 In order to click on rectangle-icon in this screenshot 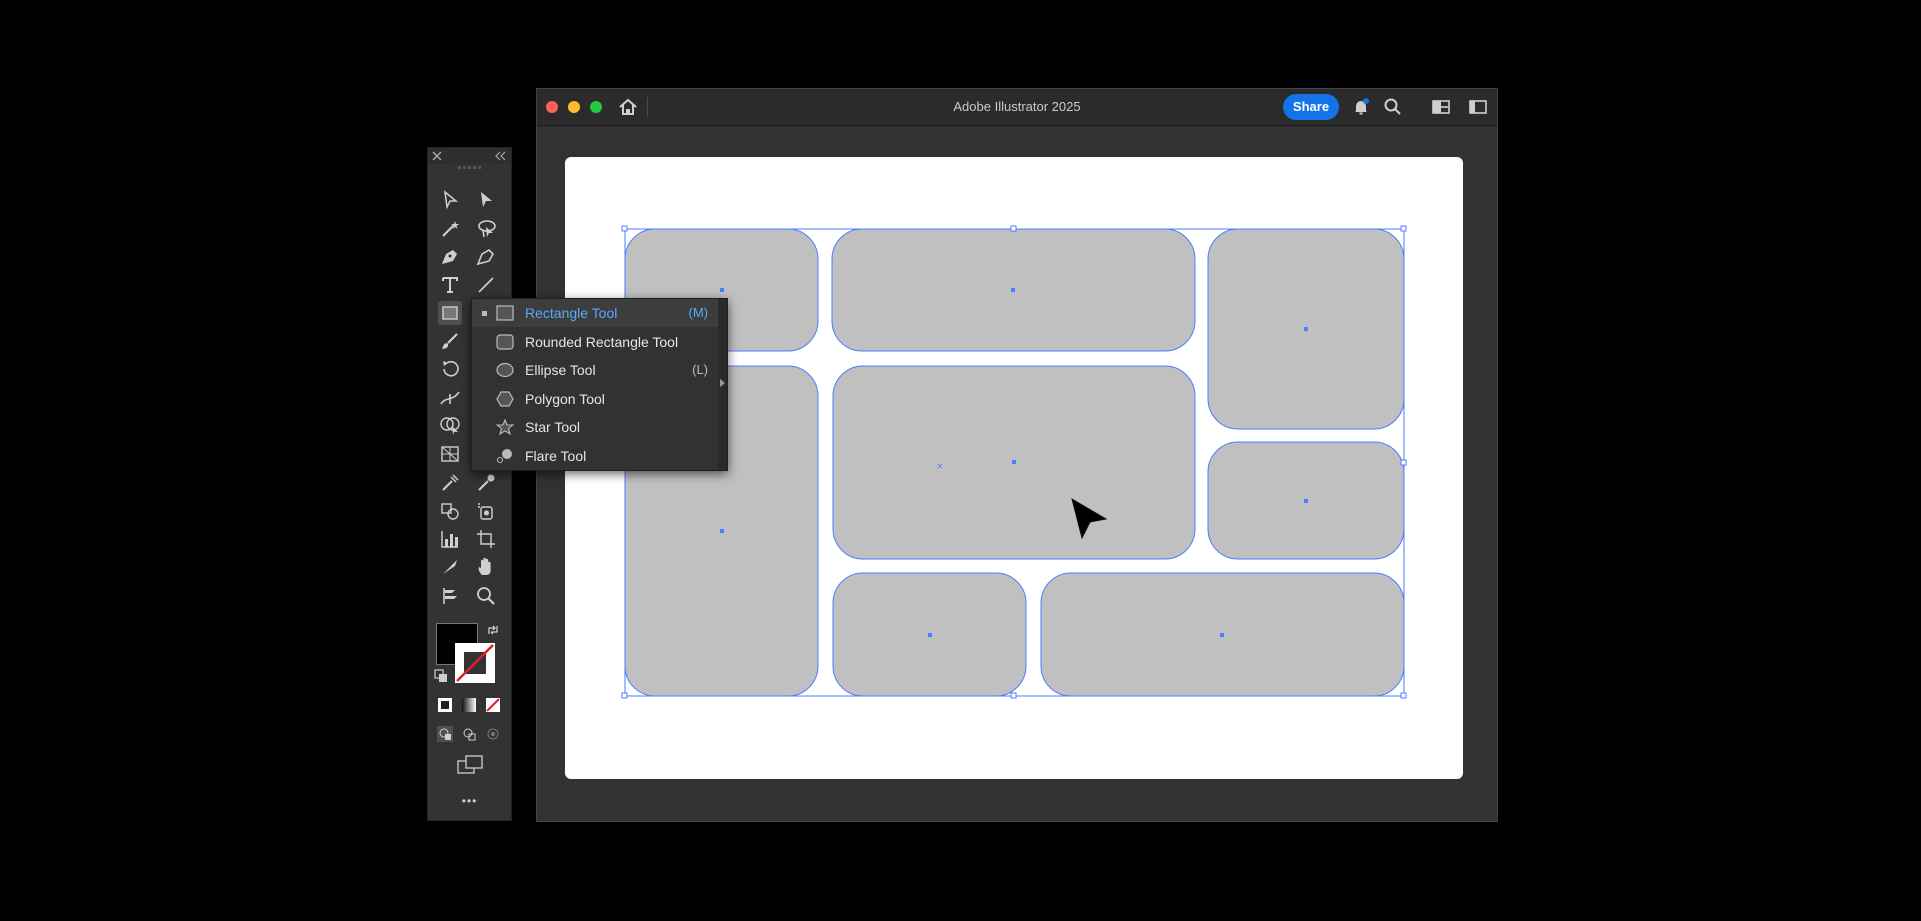, I will do `click(505, 313)`.